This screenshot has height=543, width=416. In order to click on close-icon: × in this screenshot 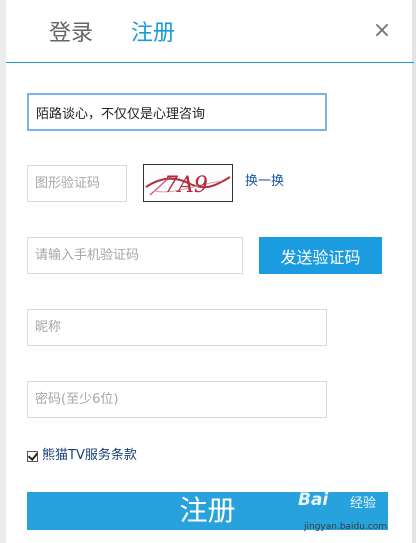, I will do `click(382, 31)`.